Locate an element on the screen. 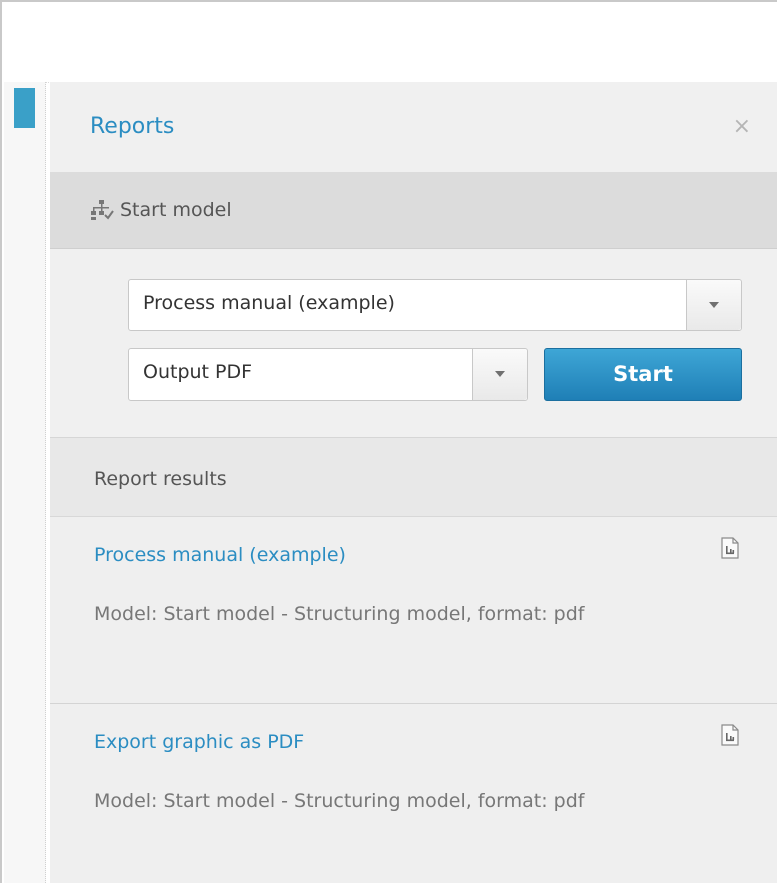 This screenshot has height=883, width=777. results-header: Report results is located at coordinates (413, 477).